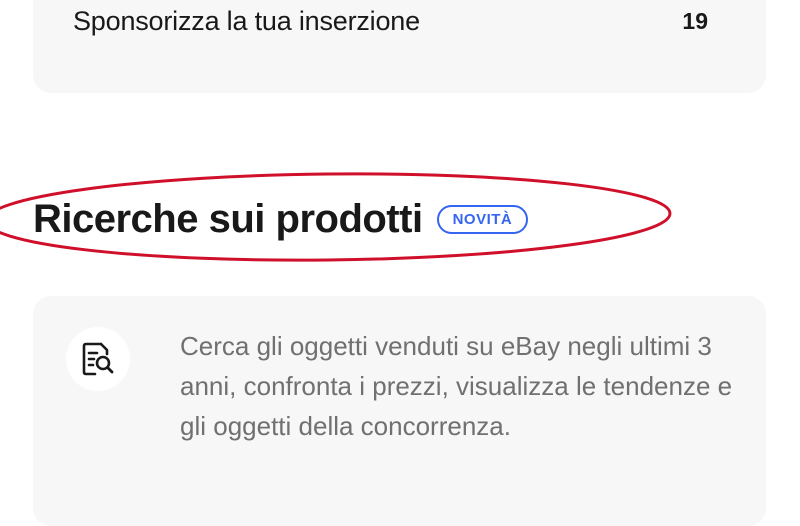  I want to click on sponsor-listing-label: Sponsorizza la tua inserzione, so click(246, 20).